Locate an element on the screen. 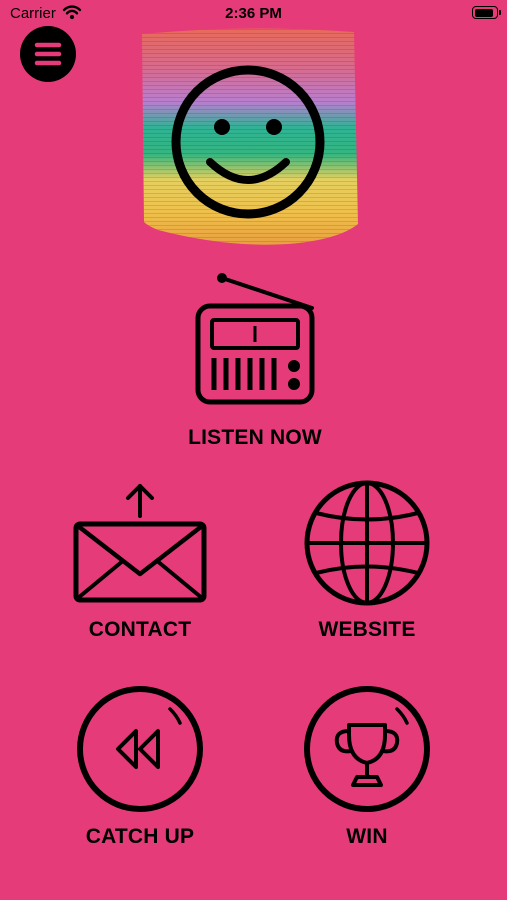 The width and height of the screenshot is (507, 900). hamburger-menu-icon is located at coordinates (48, 54).